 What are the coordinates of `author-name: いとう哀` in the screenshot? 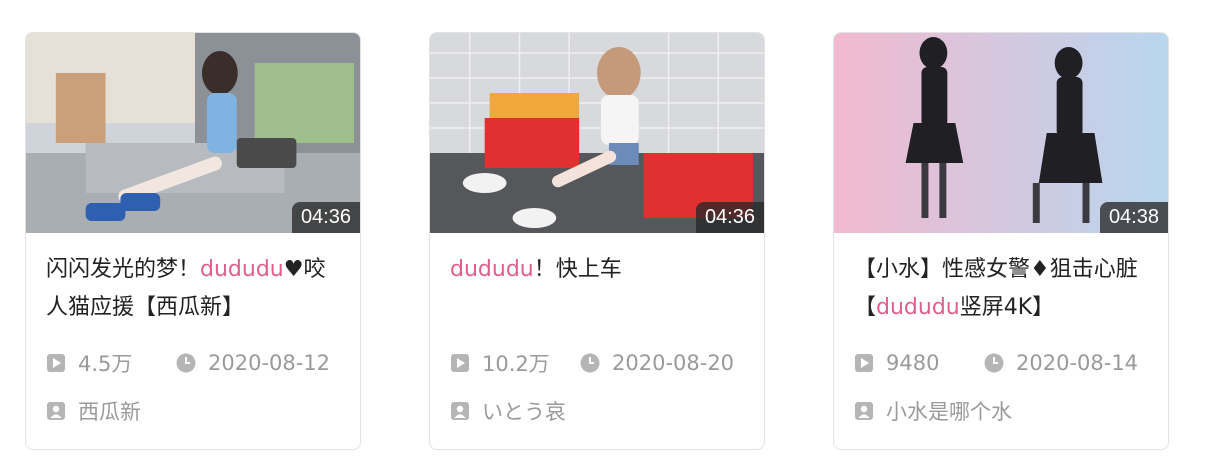 It's located at (524, 412).